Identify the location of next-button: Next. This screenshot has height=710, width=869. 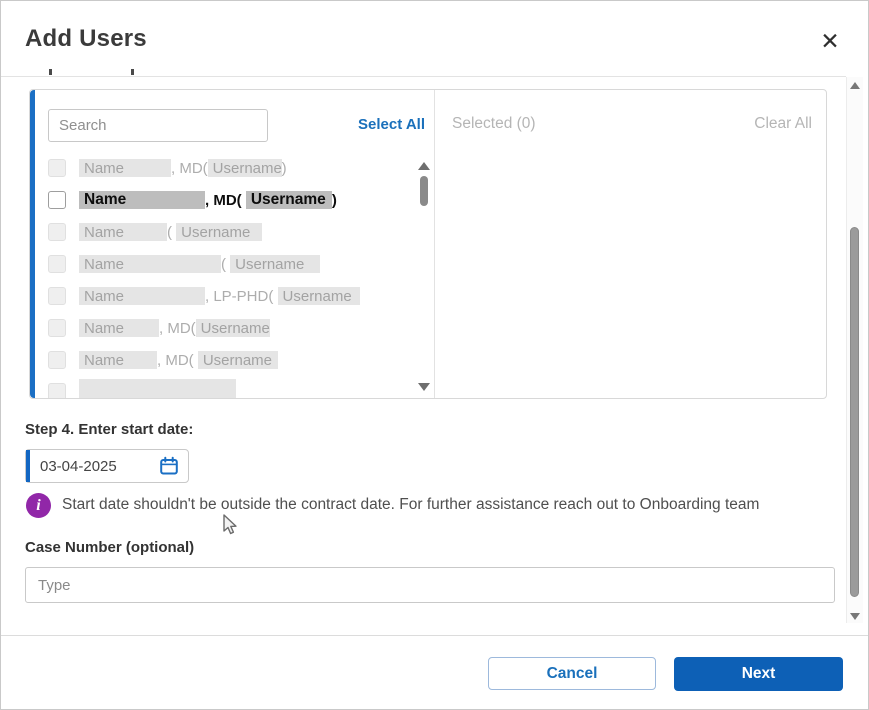
(758, 674).